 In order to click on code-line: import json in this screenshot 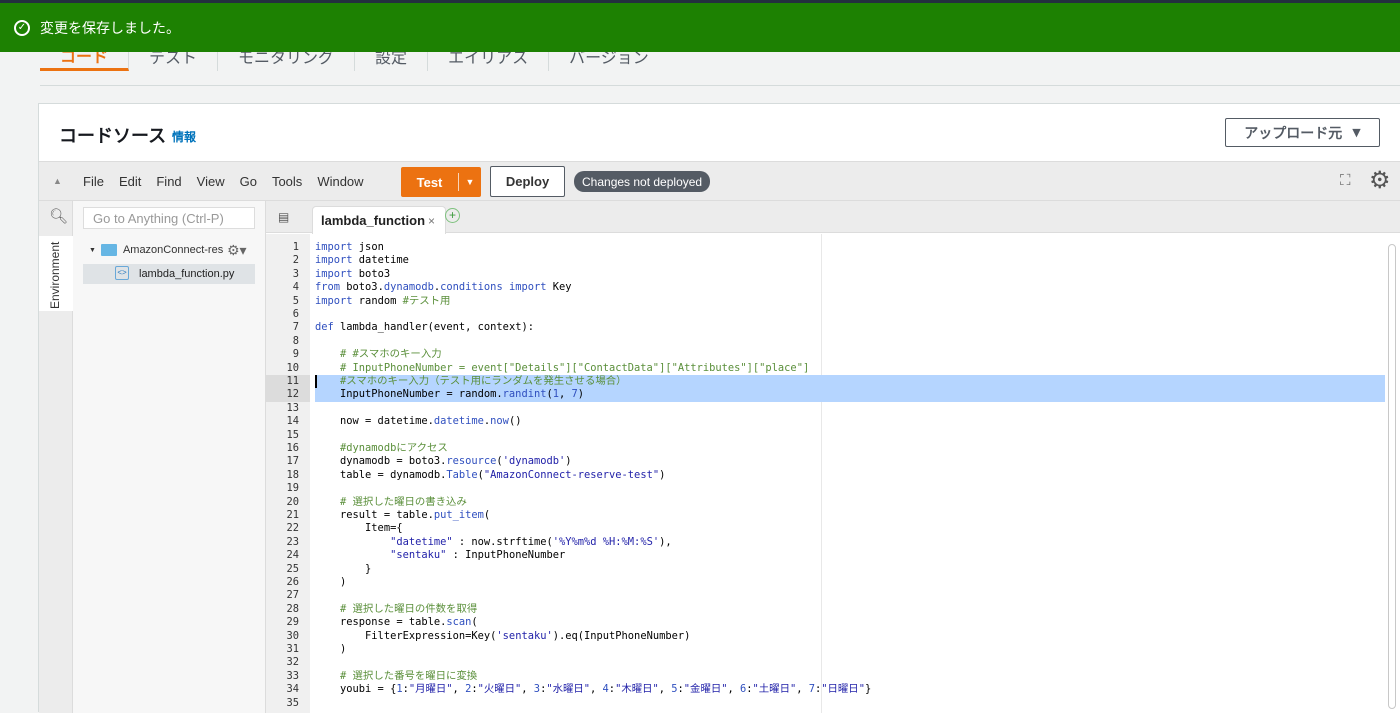, I will do `click(349, 247)`.